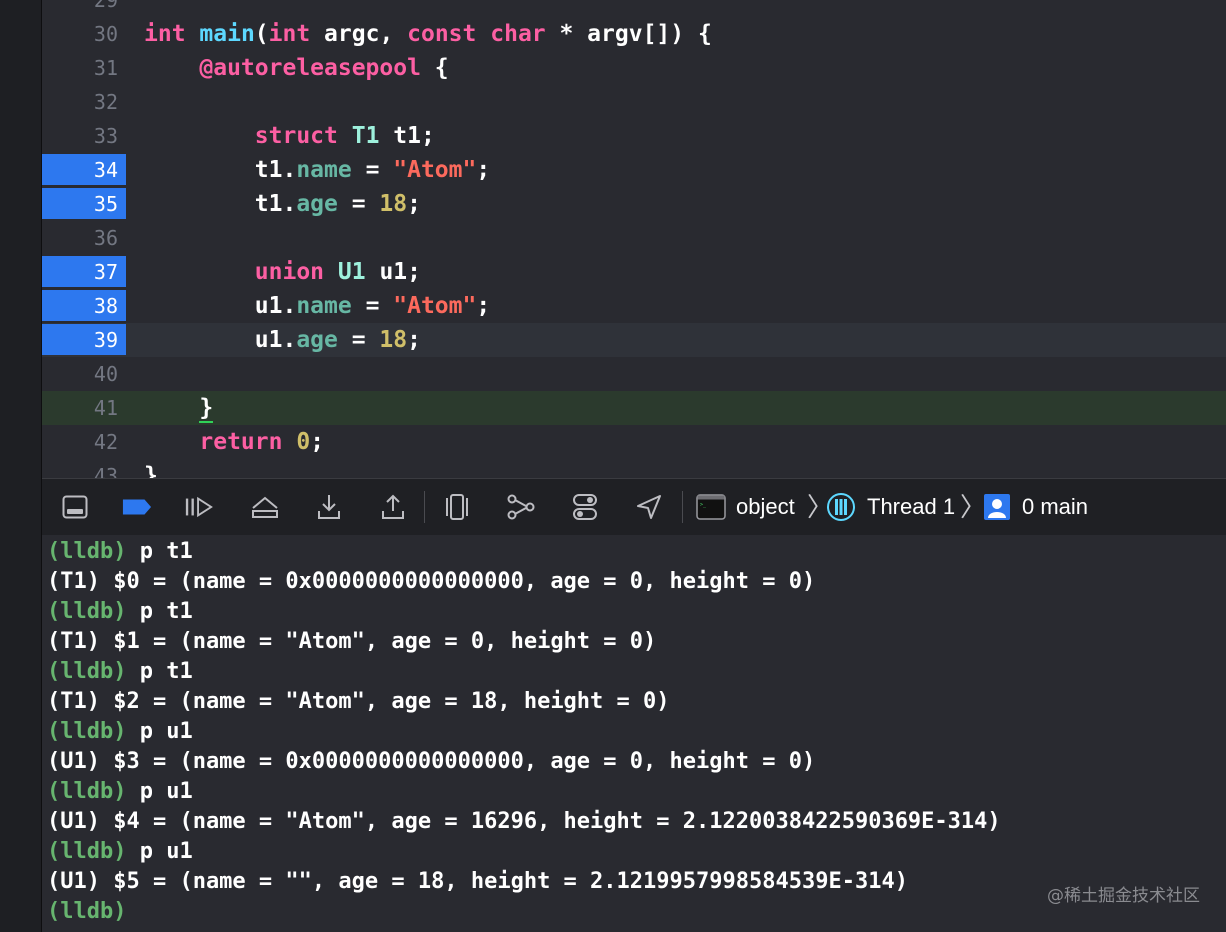  Describe the element at coordinates (120, 792) in the screenshot. I see `console-command-line: (lldb) p u1` at that location.